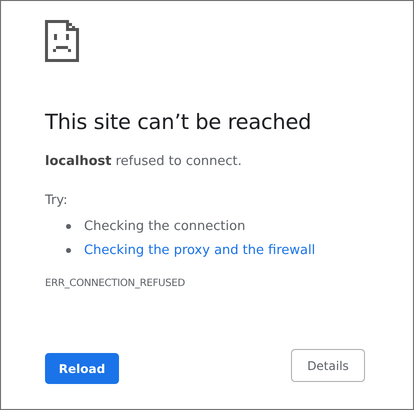 This screenshot has width=414, height=410. What do you see at coordinates (82, 368) in the screenshot?
I see `reload-button: Reload` at bounding box center [82, 368].